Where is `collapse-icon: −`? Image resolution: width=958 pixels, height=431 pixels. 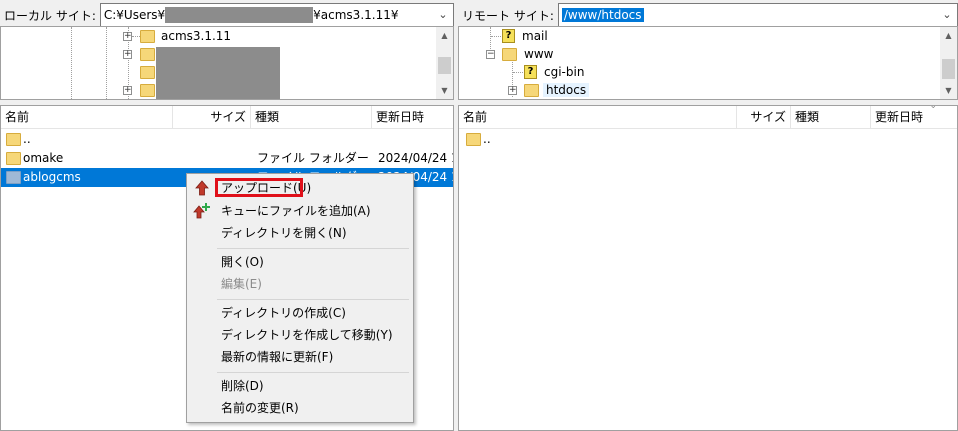 collapse-icon: − is located at coordinates (490, 54).